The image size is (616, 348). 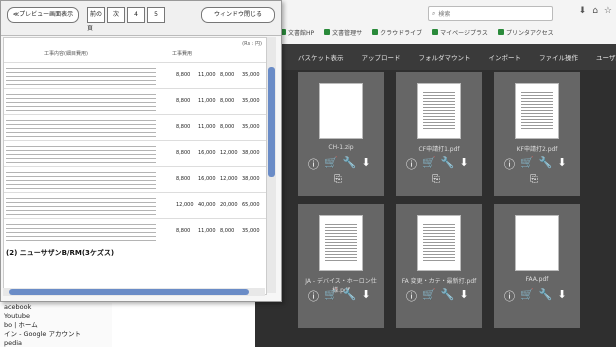 What do you see at coordinates (434, 13) in the screenshot?
I see `search-icon: ⌕` at bounding box center [434, 13].